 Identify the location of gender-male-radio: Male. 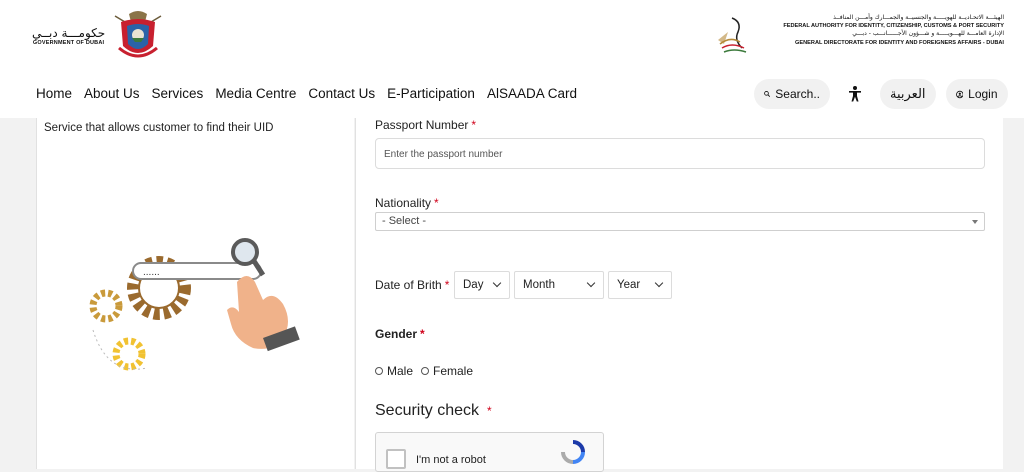
(394, 371).